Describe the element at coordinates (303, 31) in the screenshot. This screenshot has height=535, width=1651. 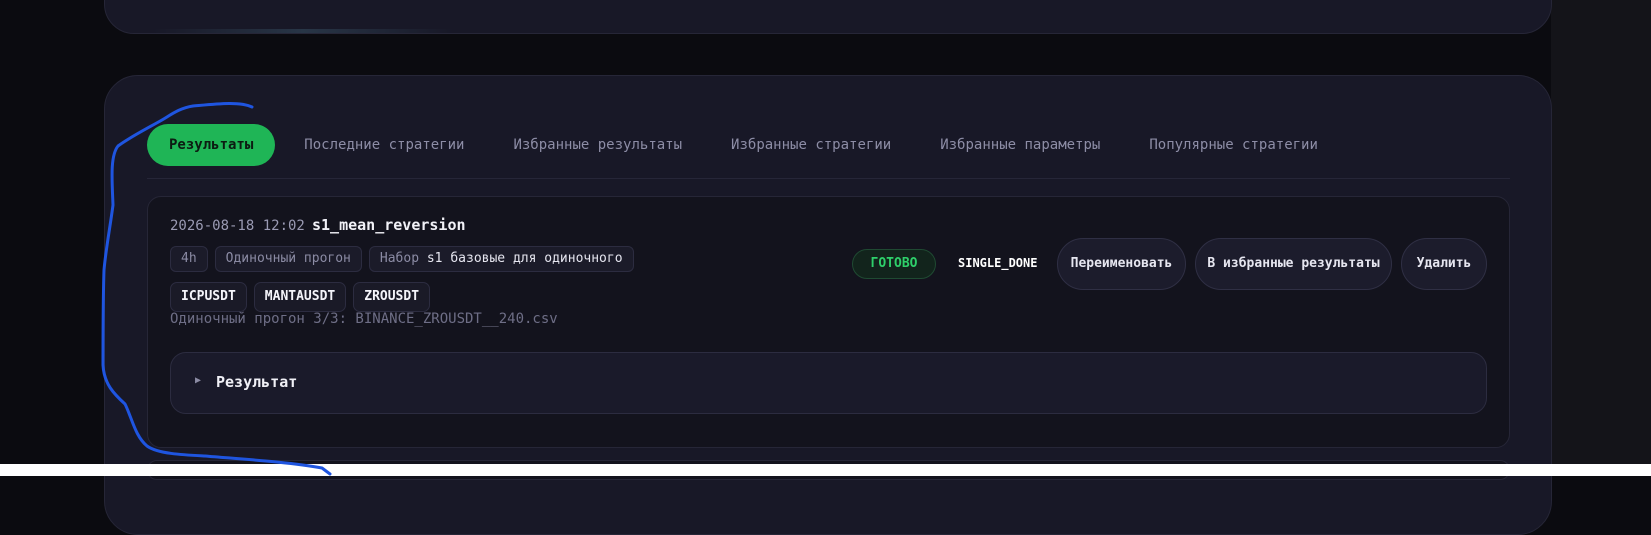
I see `panel-glow` at that location.